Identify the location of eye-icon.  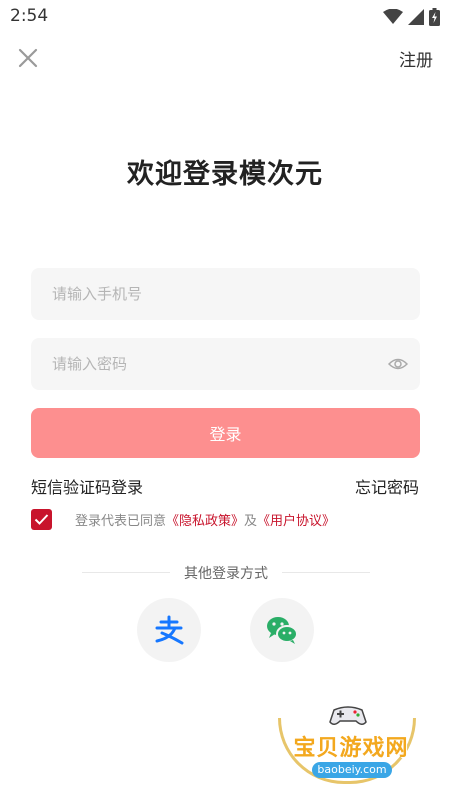
(398, 364).